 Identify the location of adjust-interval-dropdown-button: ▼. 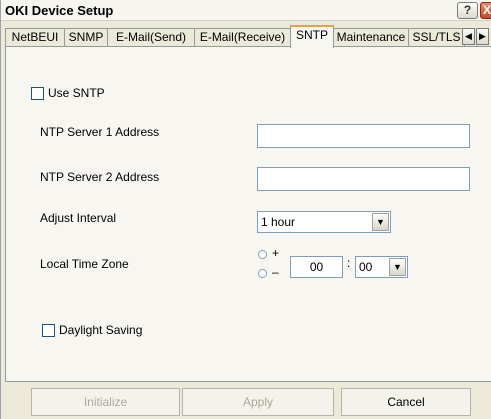
(380, 222).